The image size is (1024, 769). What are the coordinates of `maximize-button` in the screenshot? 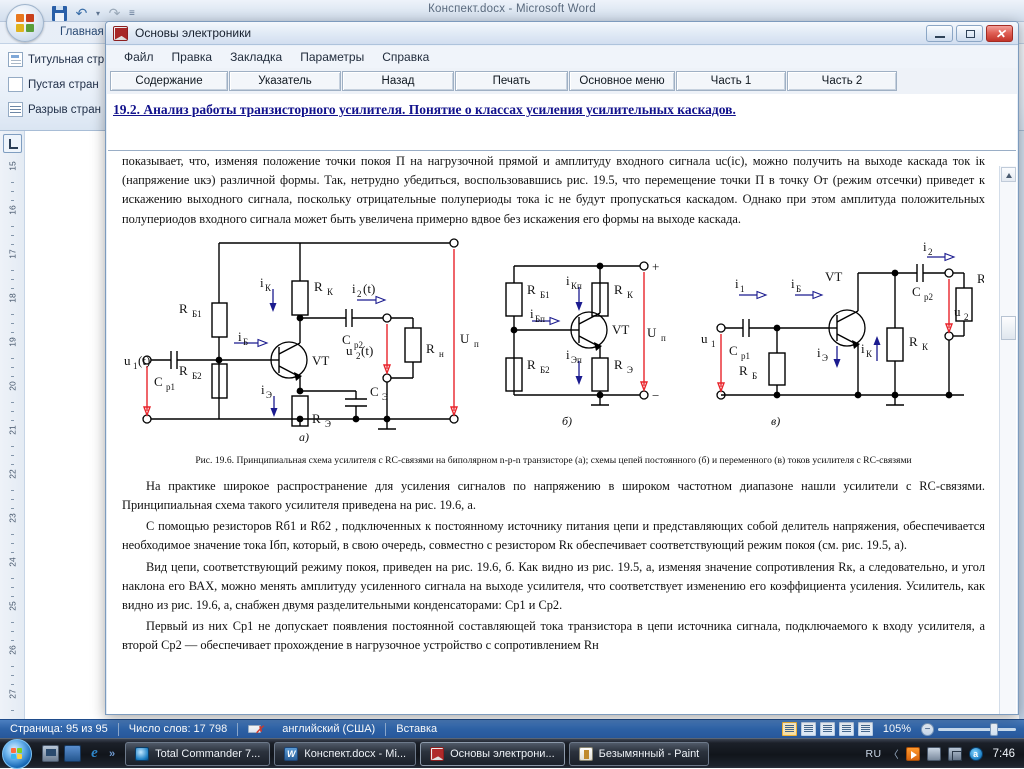 It's located at (969, 33).